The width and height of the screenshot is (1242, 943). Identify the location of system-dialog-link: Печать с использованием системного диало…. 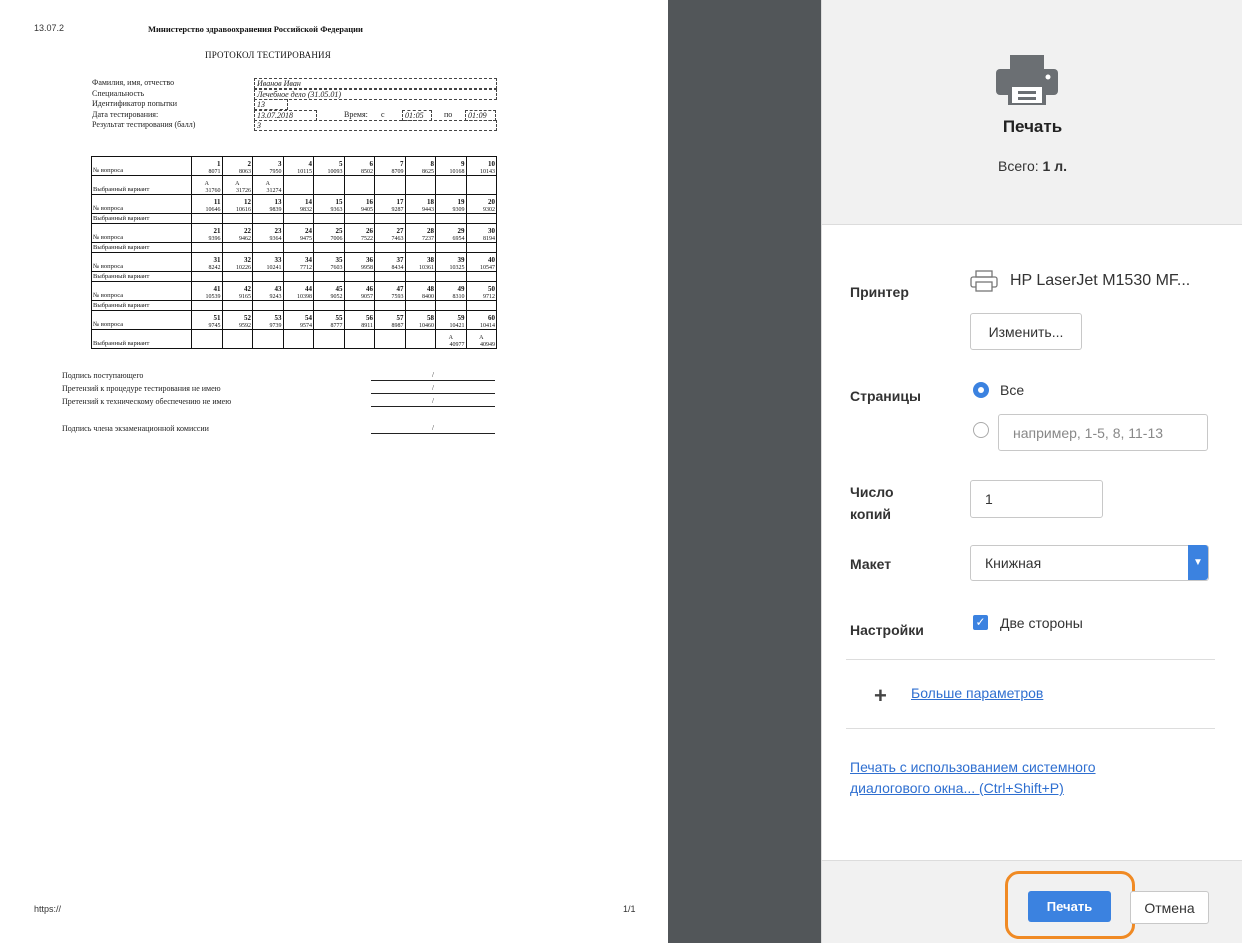
(1000, 778).